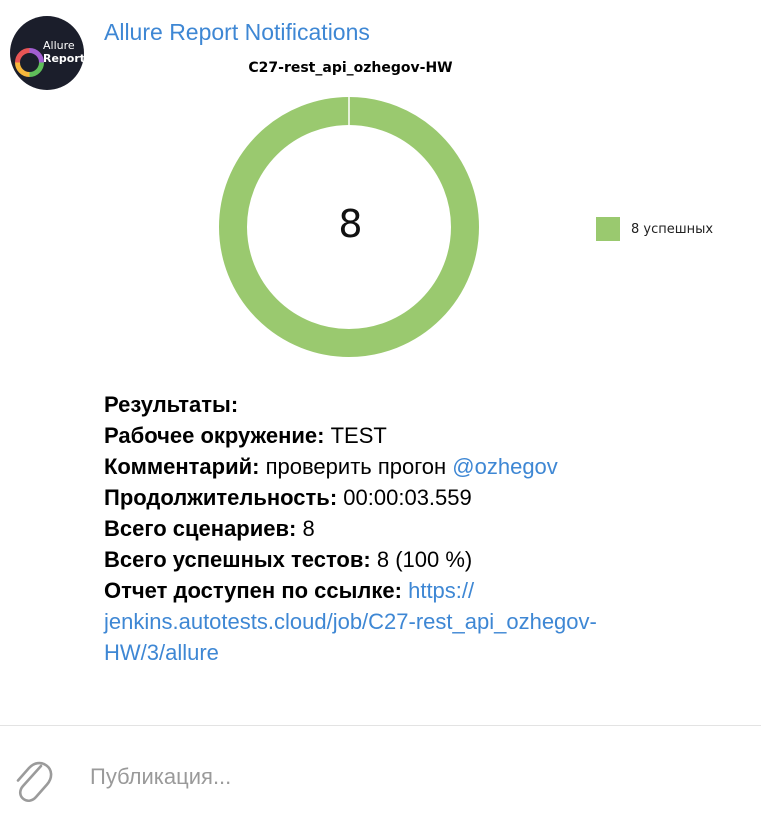  Describe the element at coordinates (380, 725) in the screenshot. I see `composer-divider` at that location.